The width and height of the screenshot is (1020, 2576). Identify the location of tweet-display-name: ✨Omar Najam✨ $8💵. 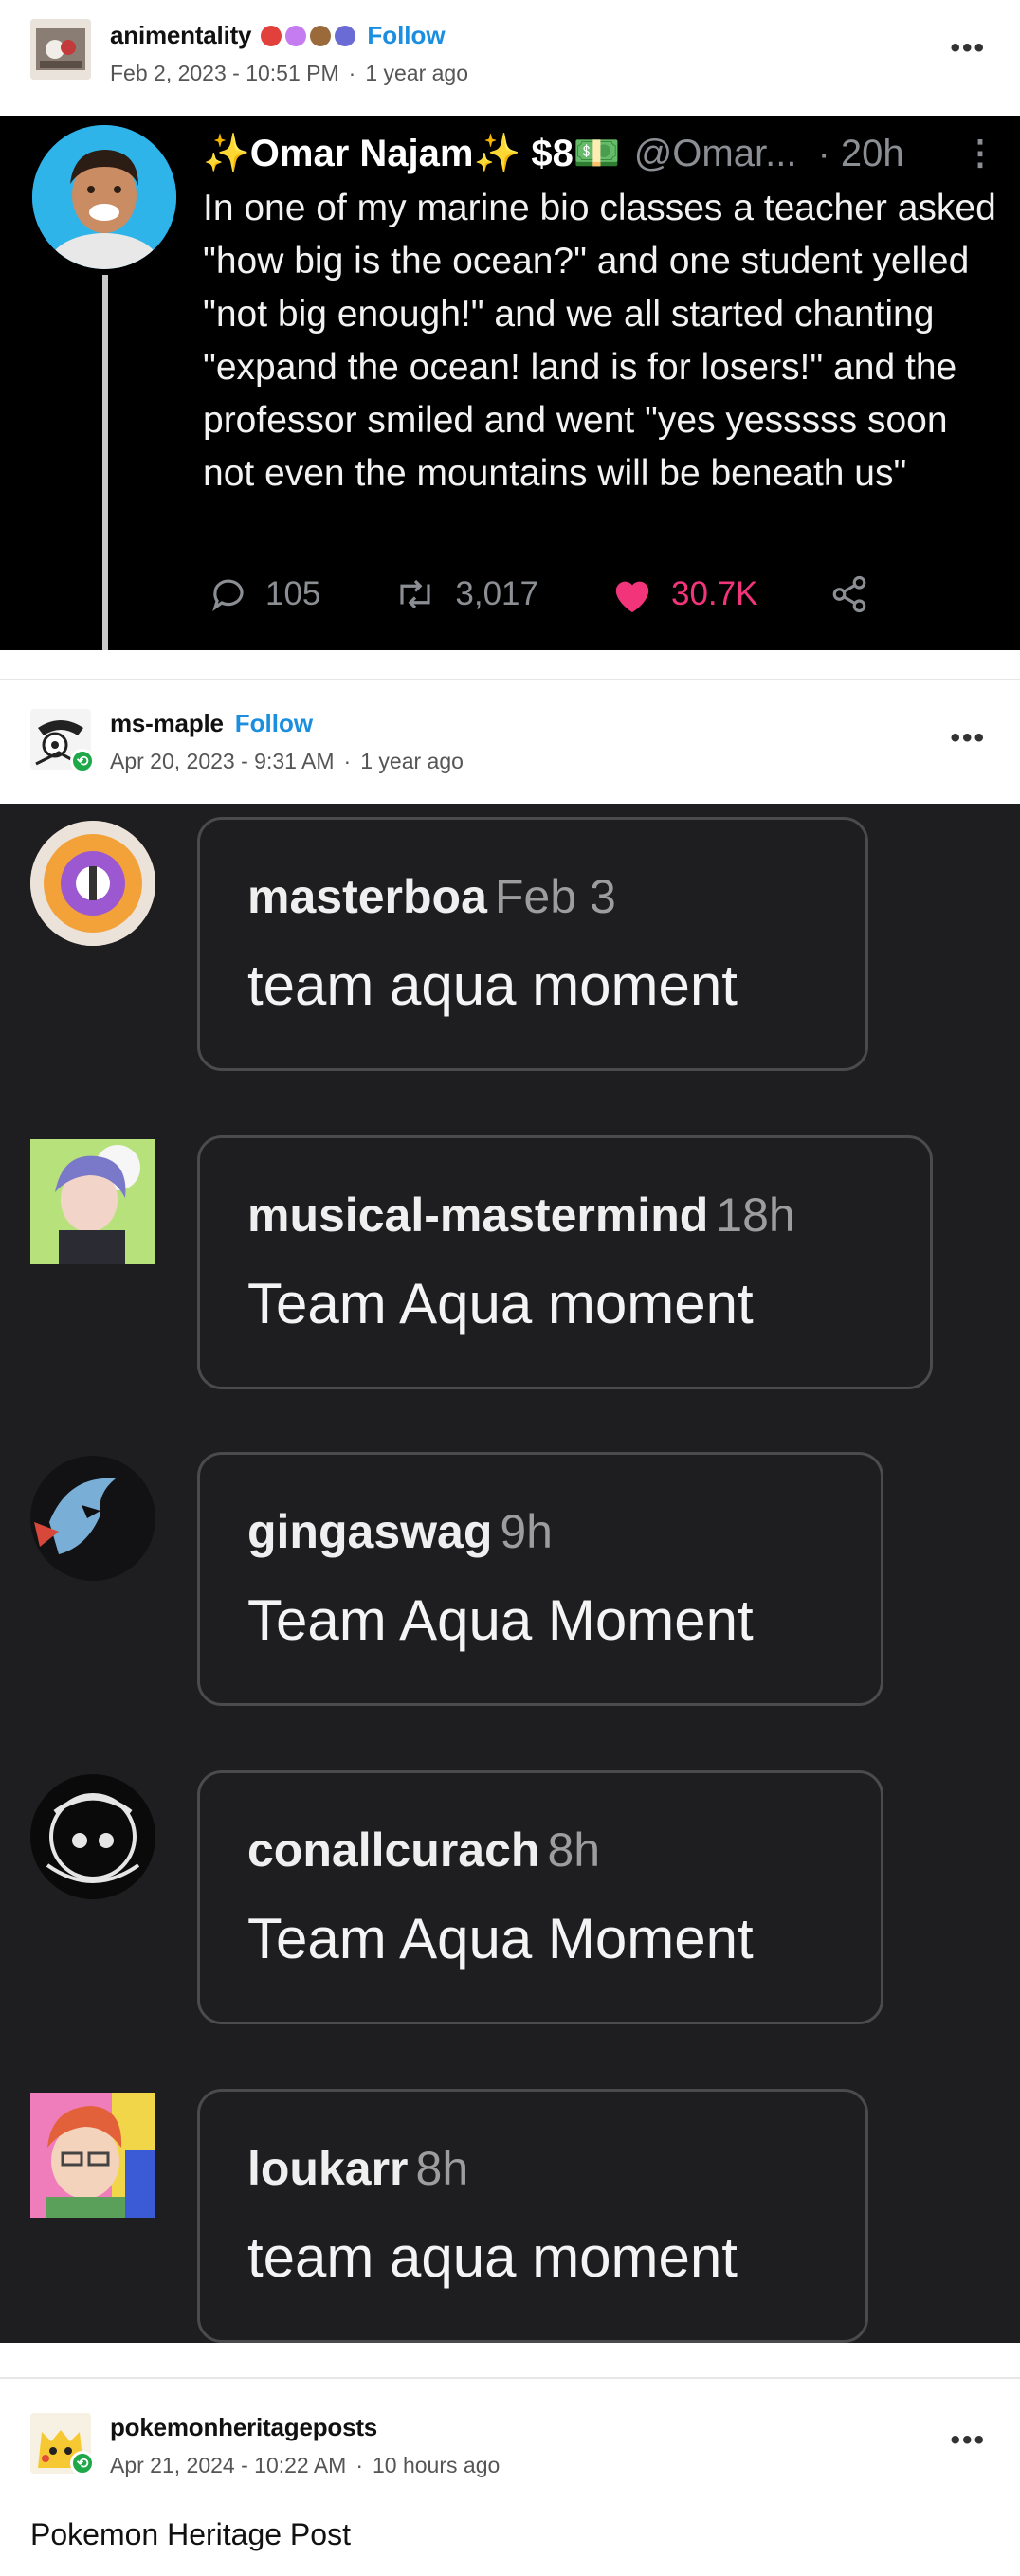
(412, 153).